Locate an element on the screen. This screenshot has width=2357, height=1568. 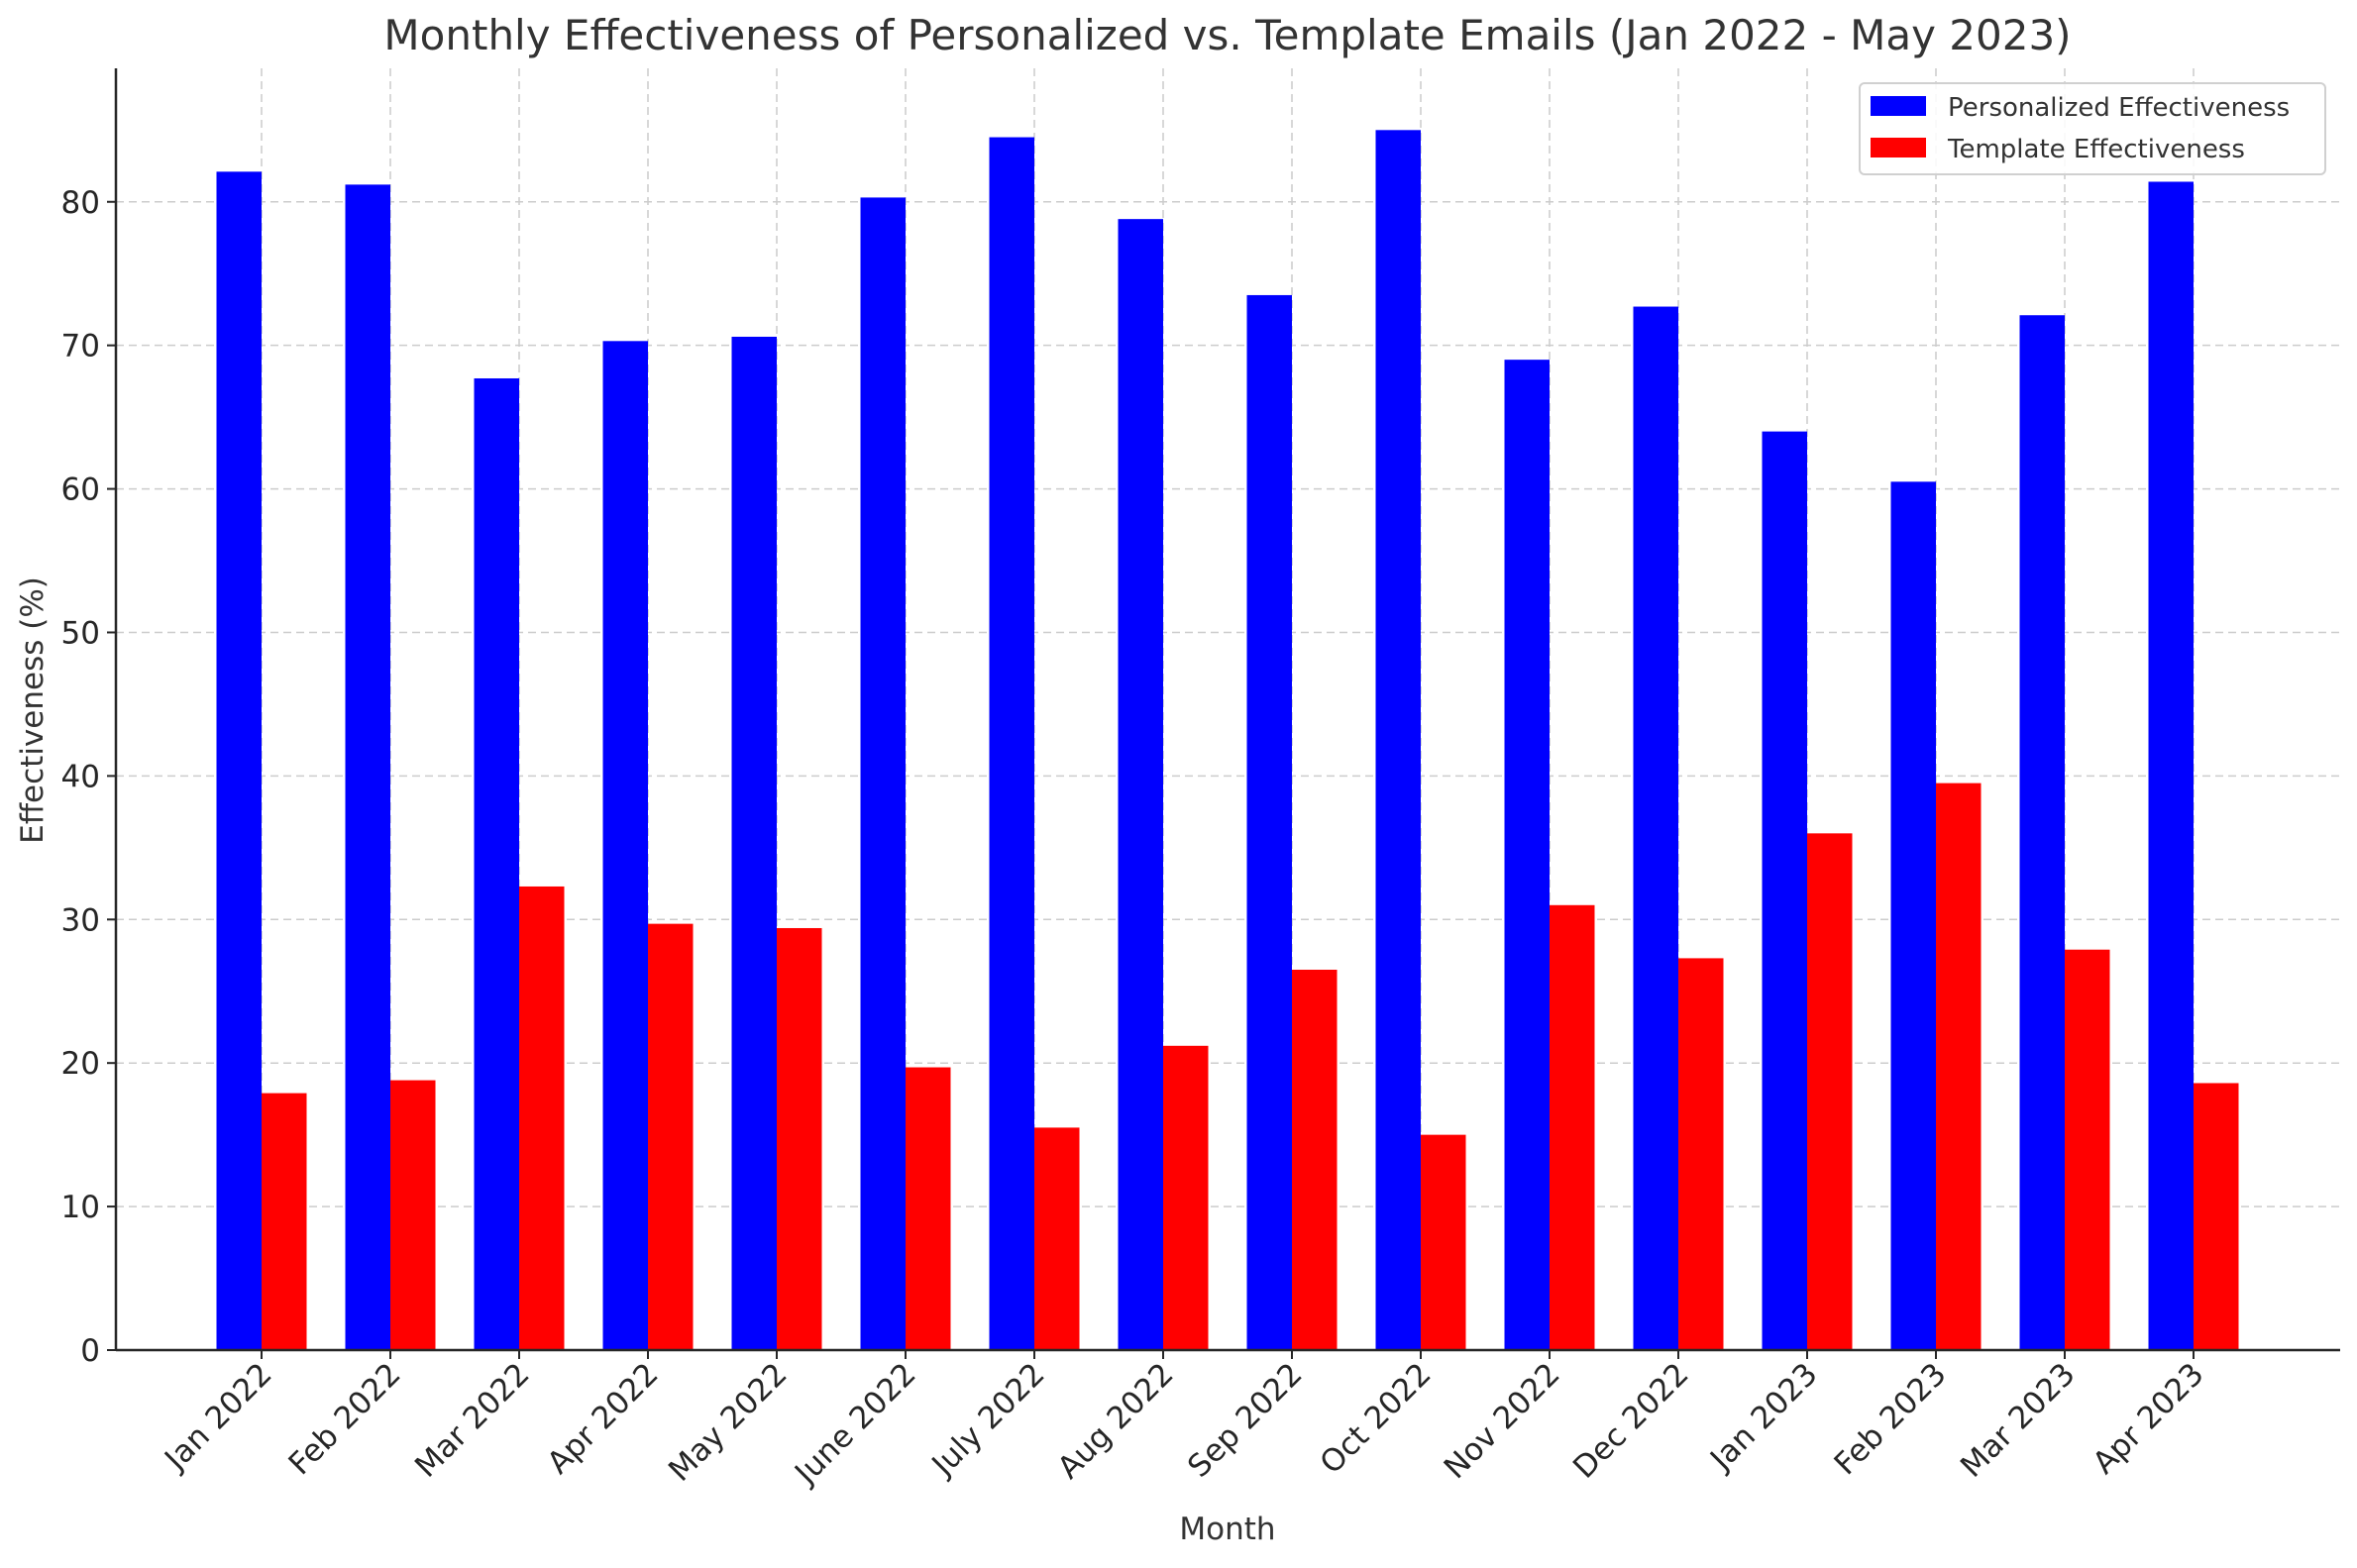
x-tick-label: Dec 2022 is located at coordinates (1631, 1421).